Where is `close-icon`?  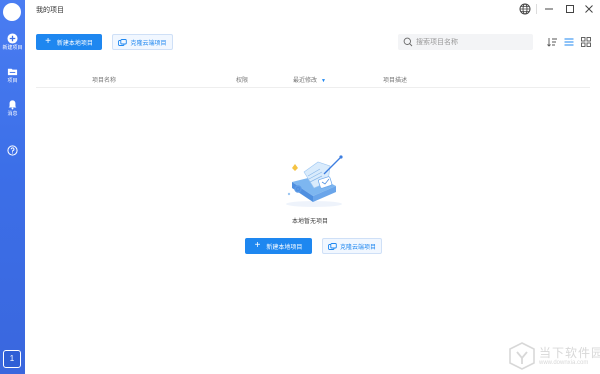
close-icon is located at coordinates (589, 9).